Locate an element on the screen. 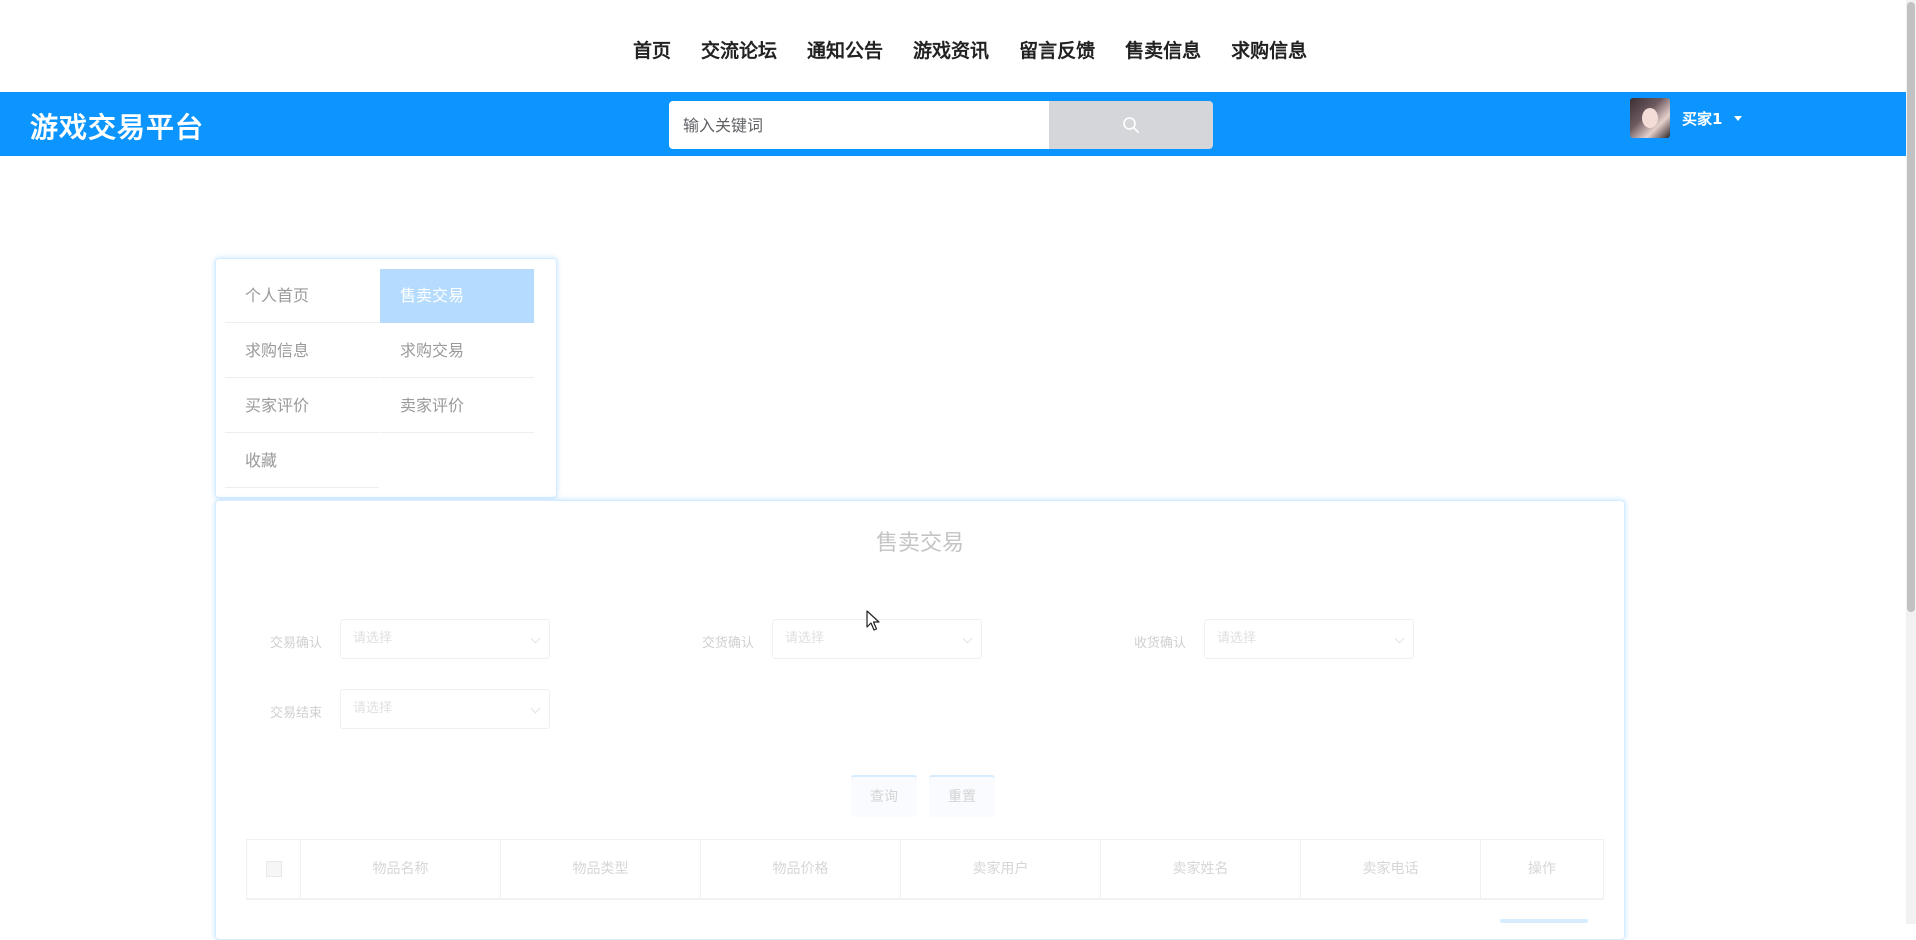 The width and height of the screenshot is (1916, 940). search-icon is located at coordinates (1131, 125).